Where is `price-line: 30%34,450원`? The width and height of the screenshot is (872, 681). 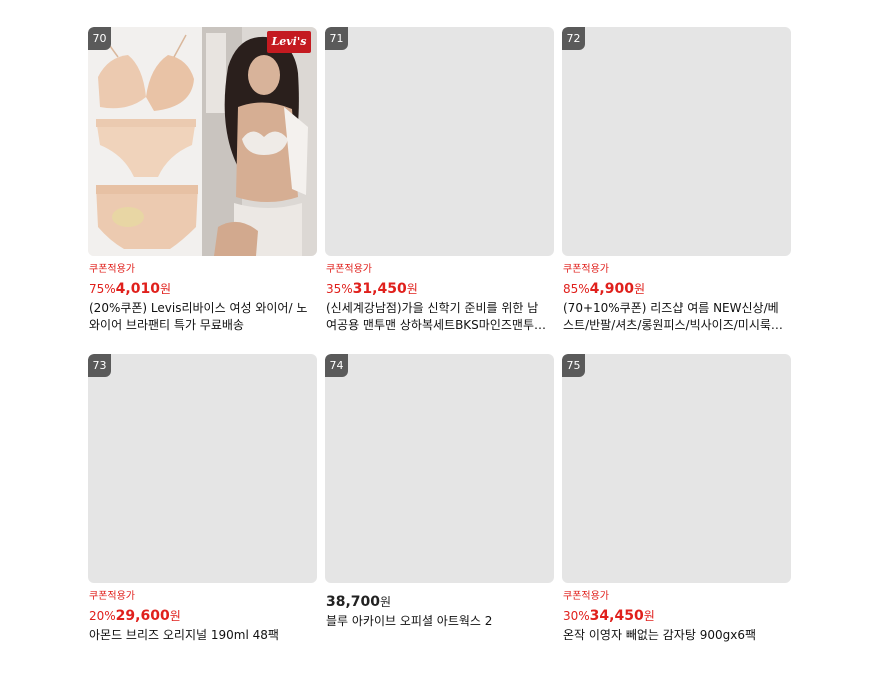 price-line: 30%34,450원 is located at coordinates (677, 615).